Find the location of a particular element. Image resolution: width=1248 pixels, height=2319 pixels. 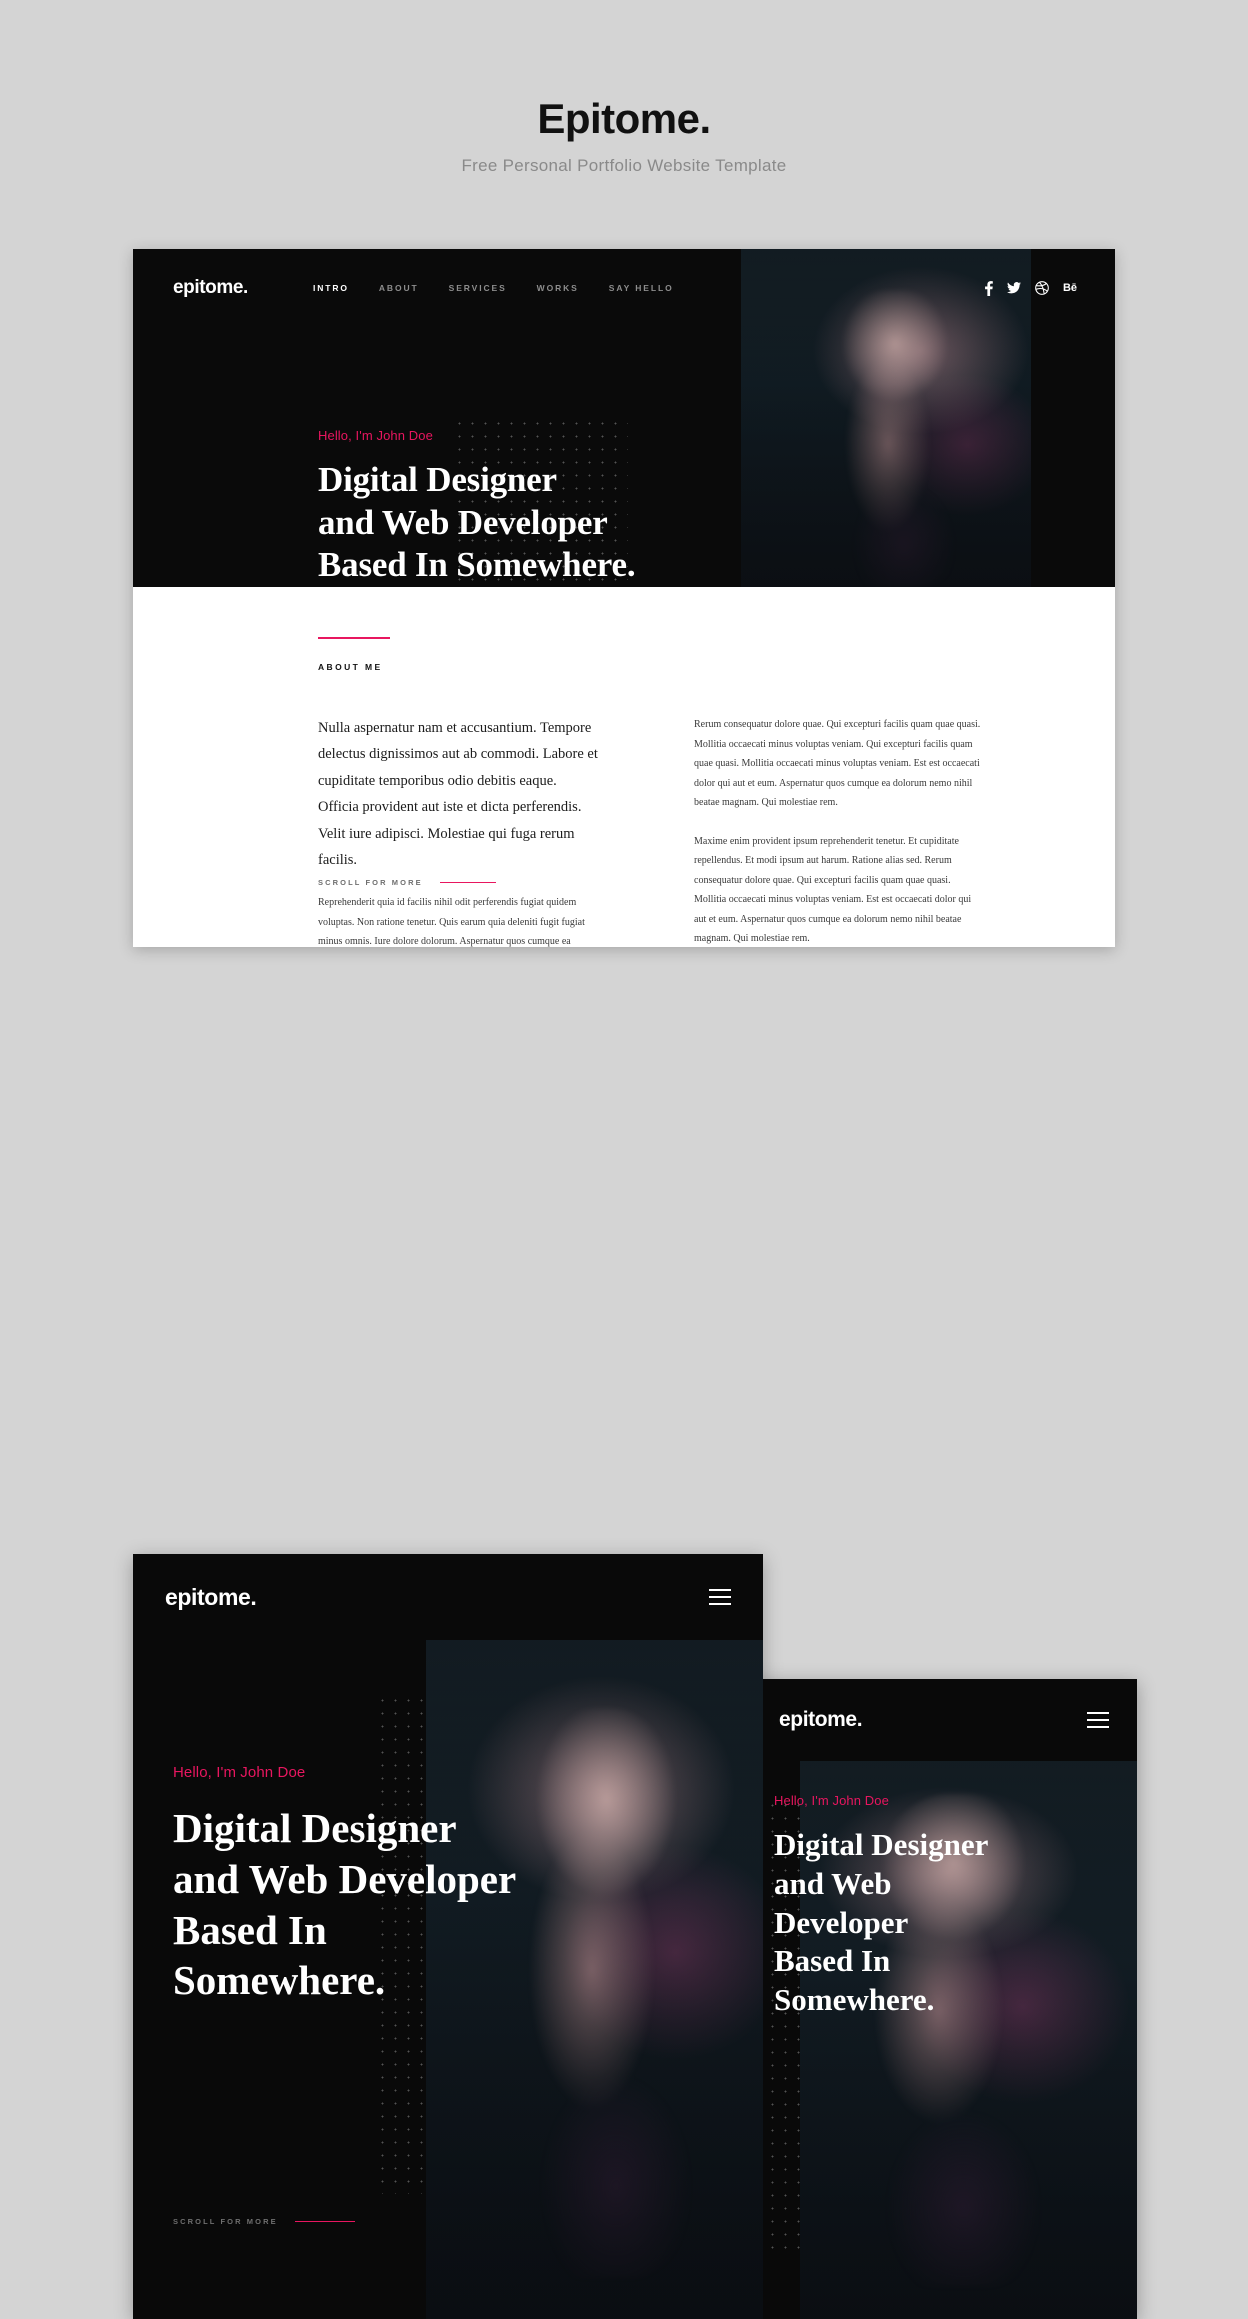

mobile-navbar: epitome. is located at coordinates (944, 1720).